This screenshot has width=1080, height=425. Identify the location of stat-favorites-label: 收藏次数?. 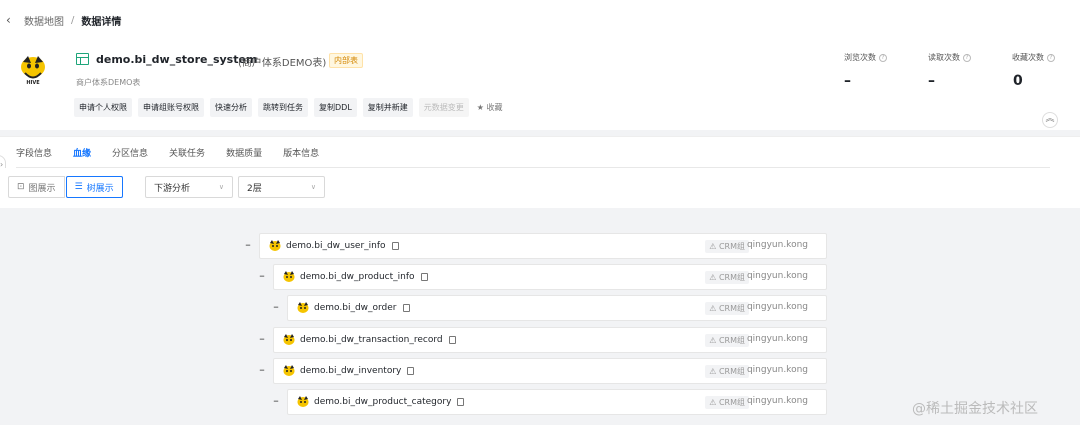
(1033, 57).